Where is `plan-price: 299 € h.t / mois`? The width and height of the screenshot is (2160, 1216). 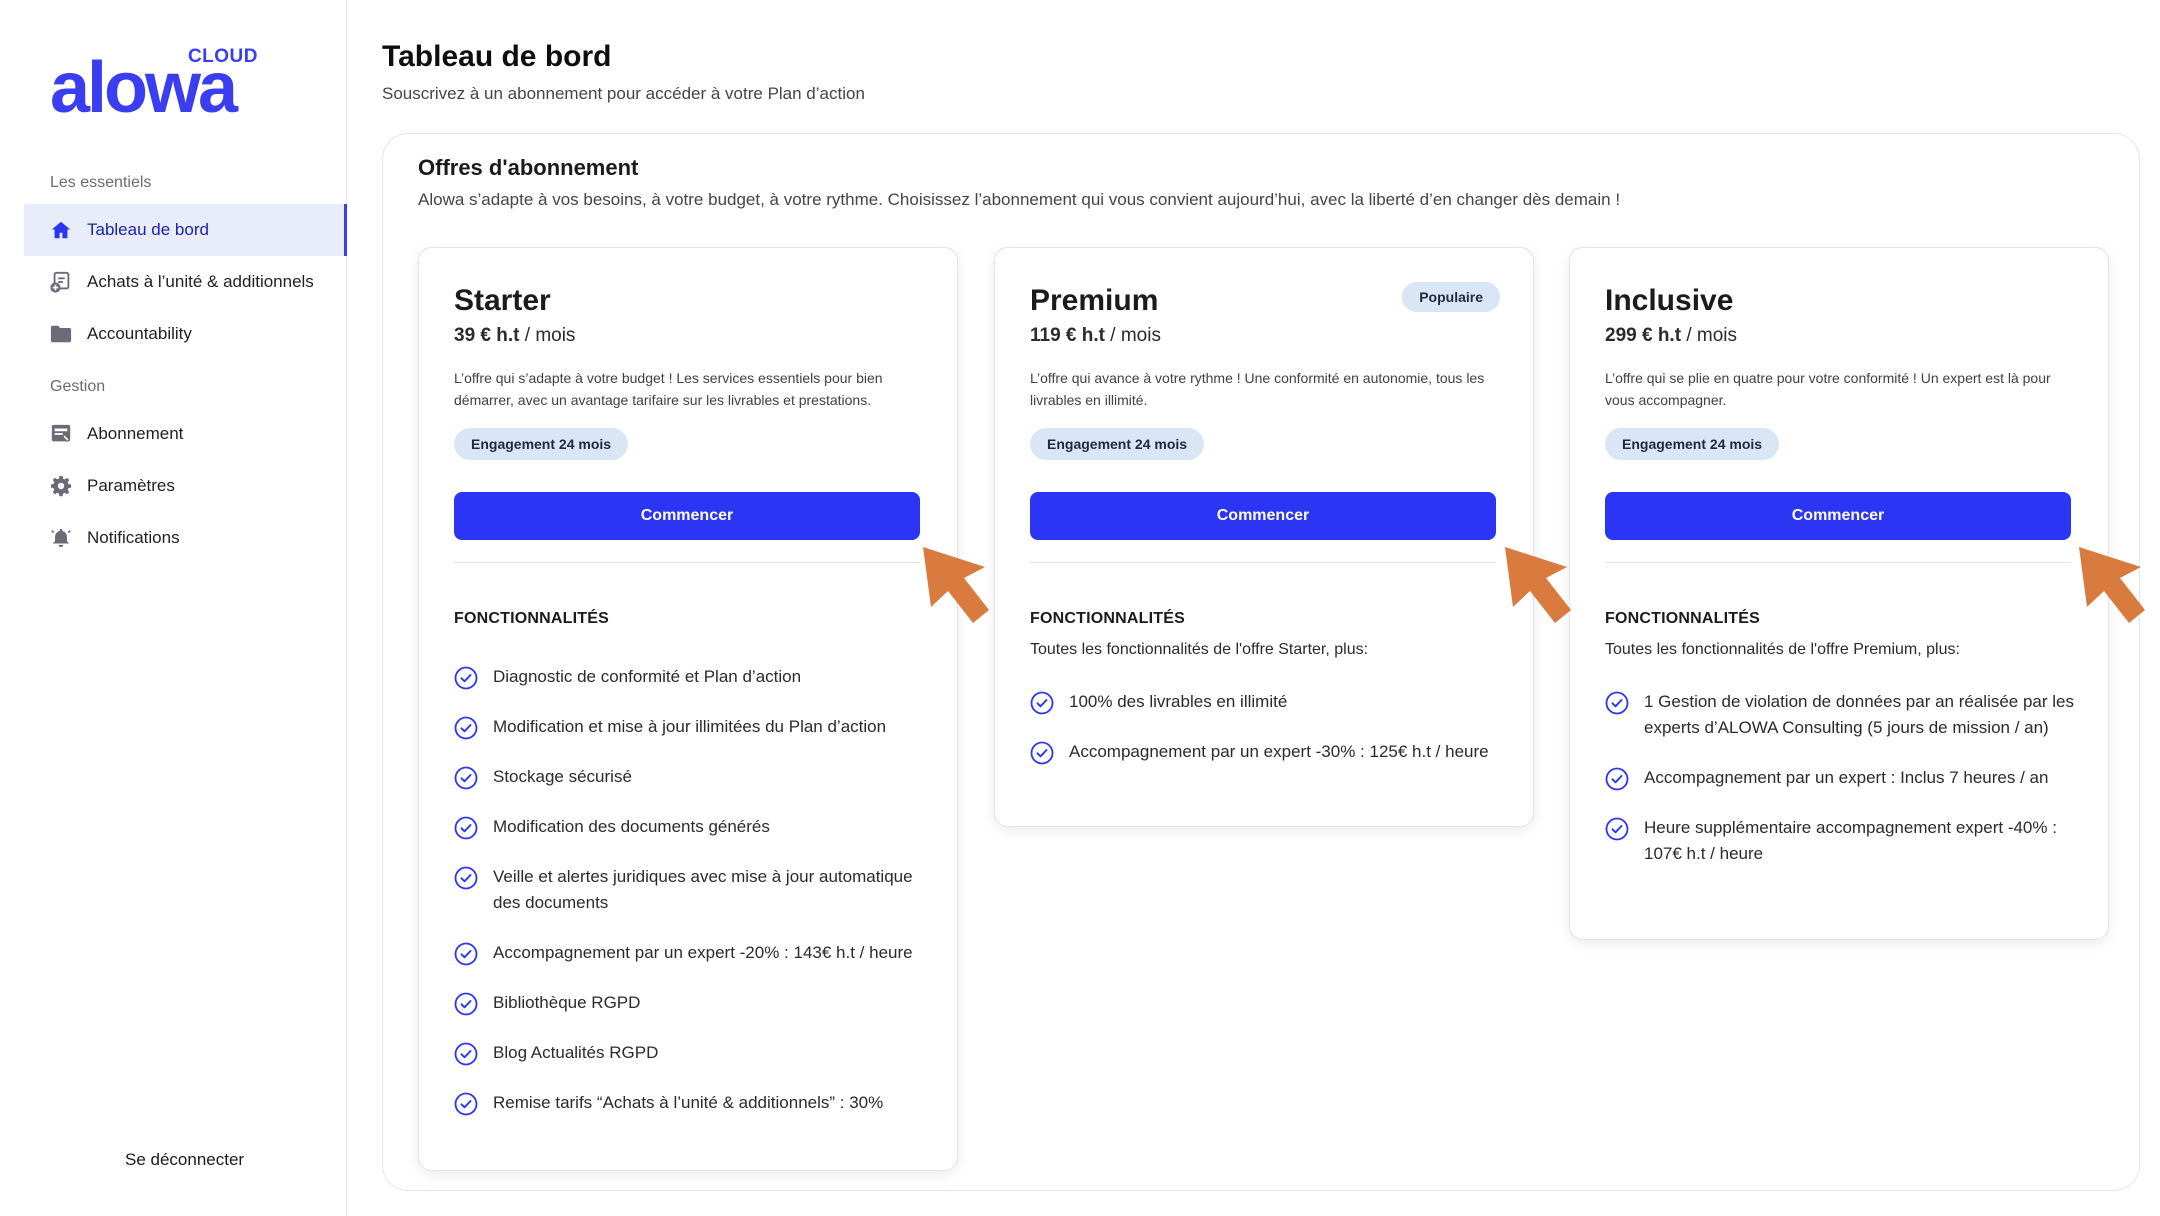 plan-price: 299 € h.t / mois is located at coordinates (1671, 336).